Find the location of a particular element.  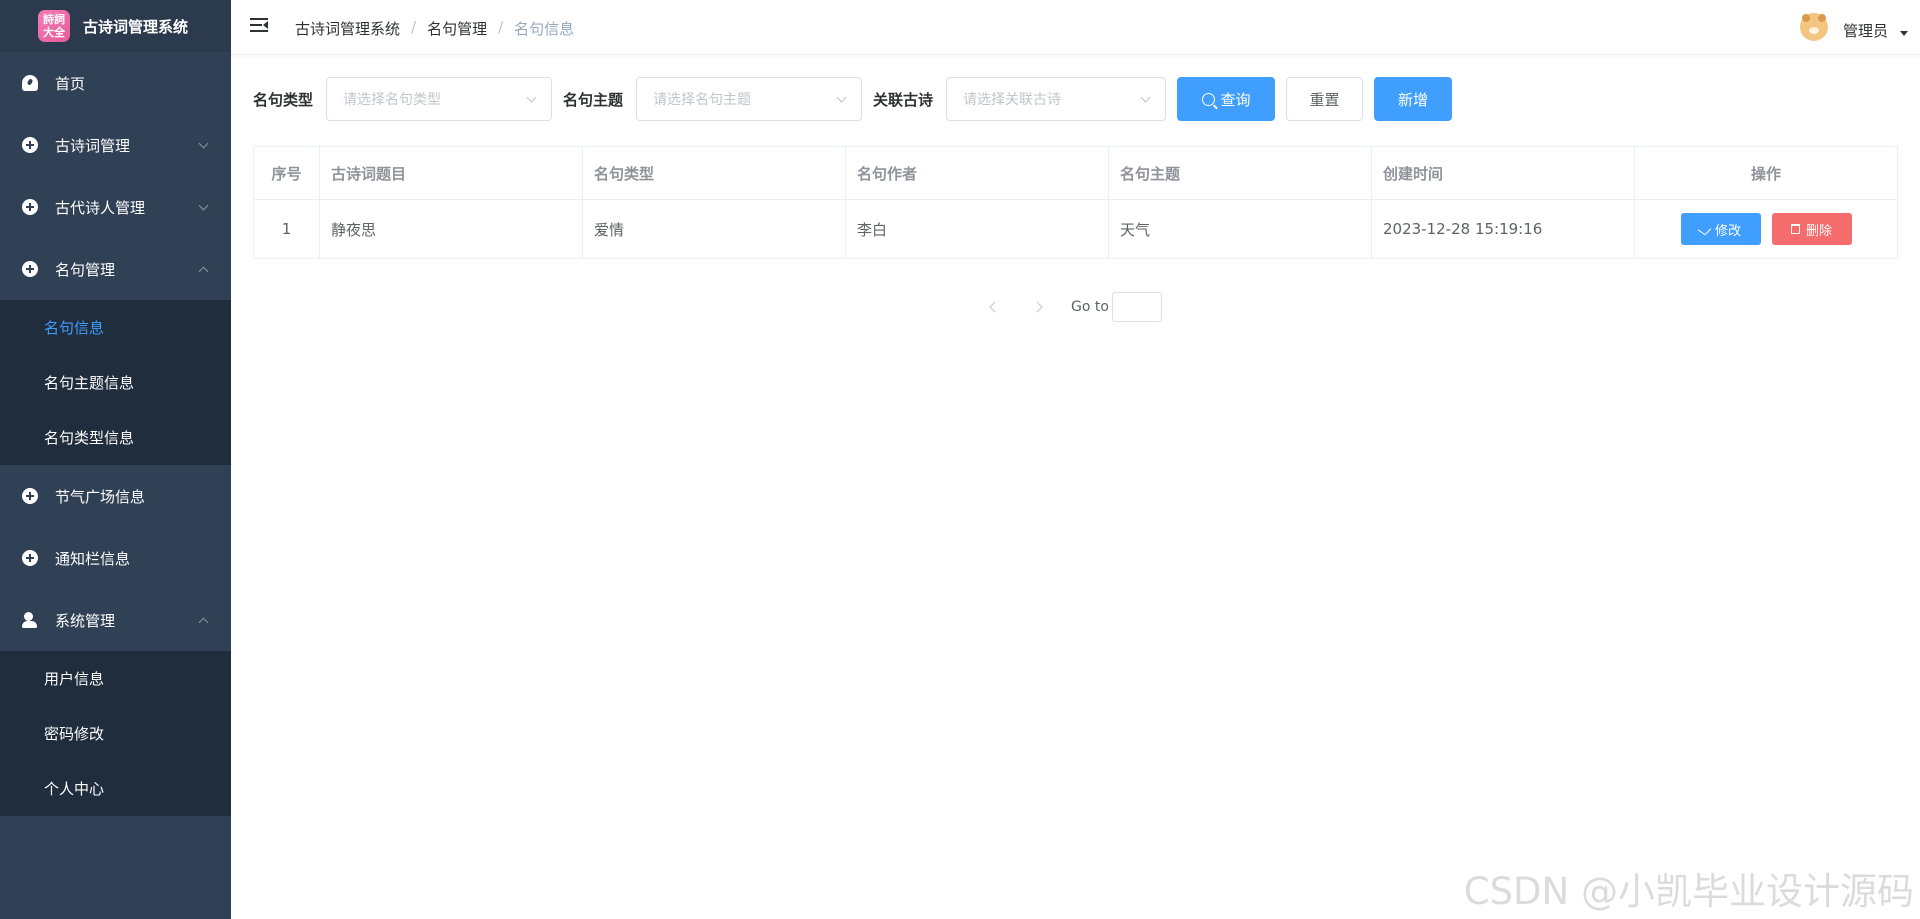

sidebar-item-label: 首页 is located at coordinates (70, 83).